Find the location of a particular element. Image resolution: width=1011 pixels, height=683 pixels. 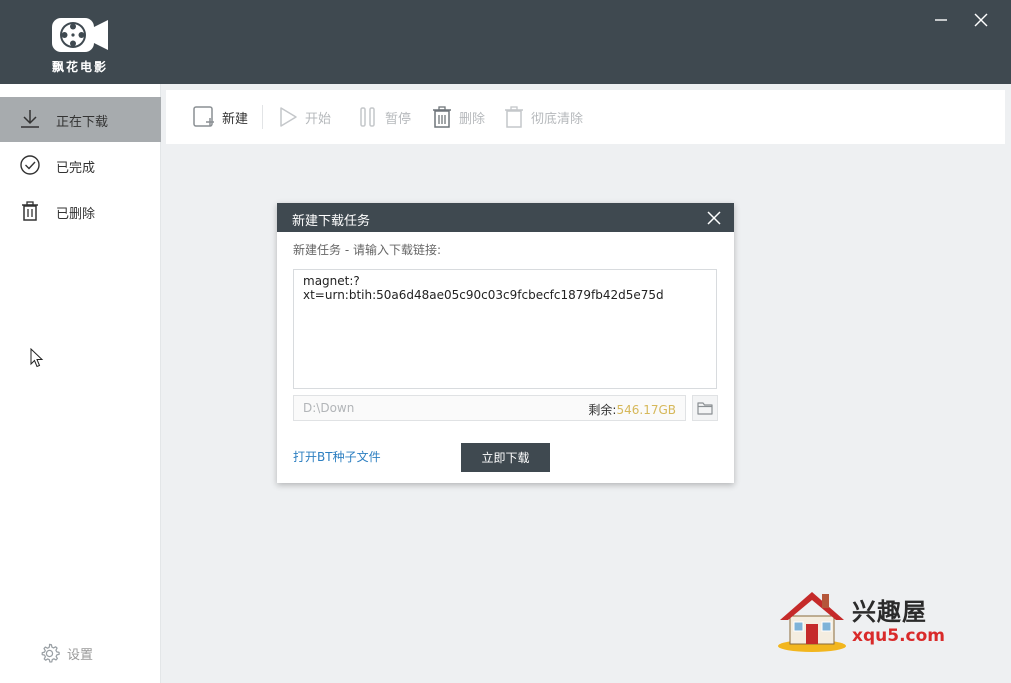

sidebar-item-deleted: 已删除 is located at coordinates (80, 211).